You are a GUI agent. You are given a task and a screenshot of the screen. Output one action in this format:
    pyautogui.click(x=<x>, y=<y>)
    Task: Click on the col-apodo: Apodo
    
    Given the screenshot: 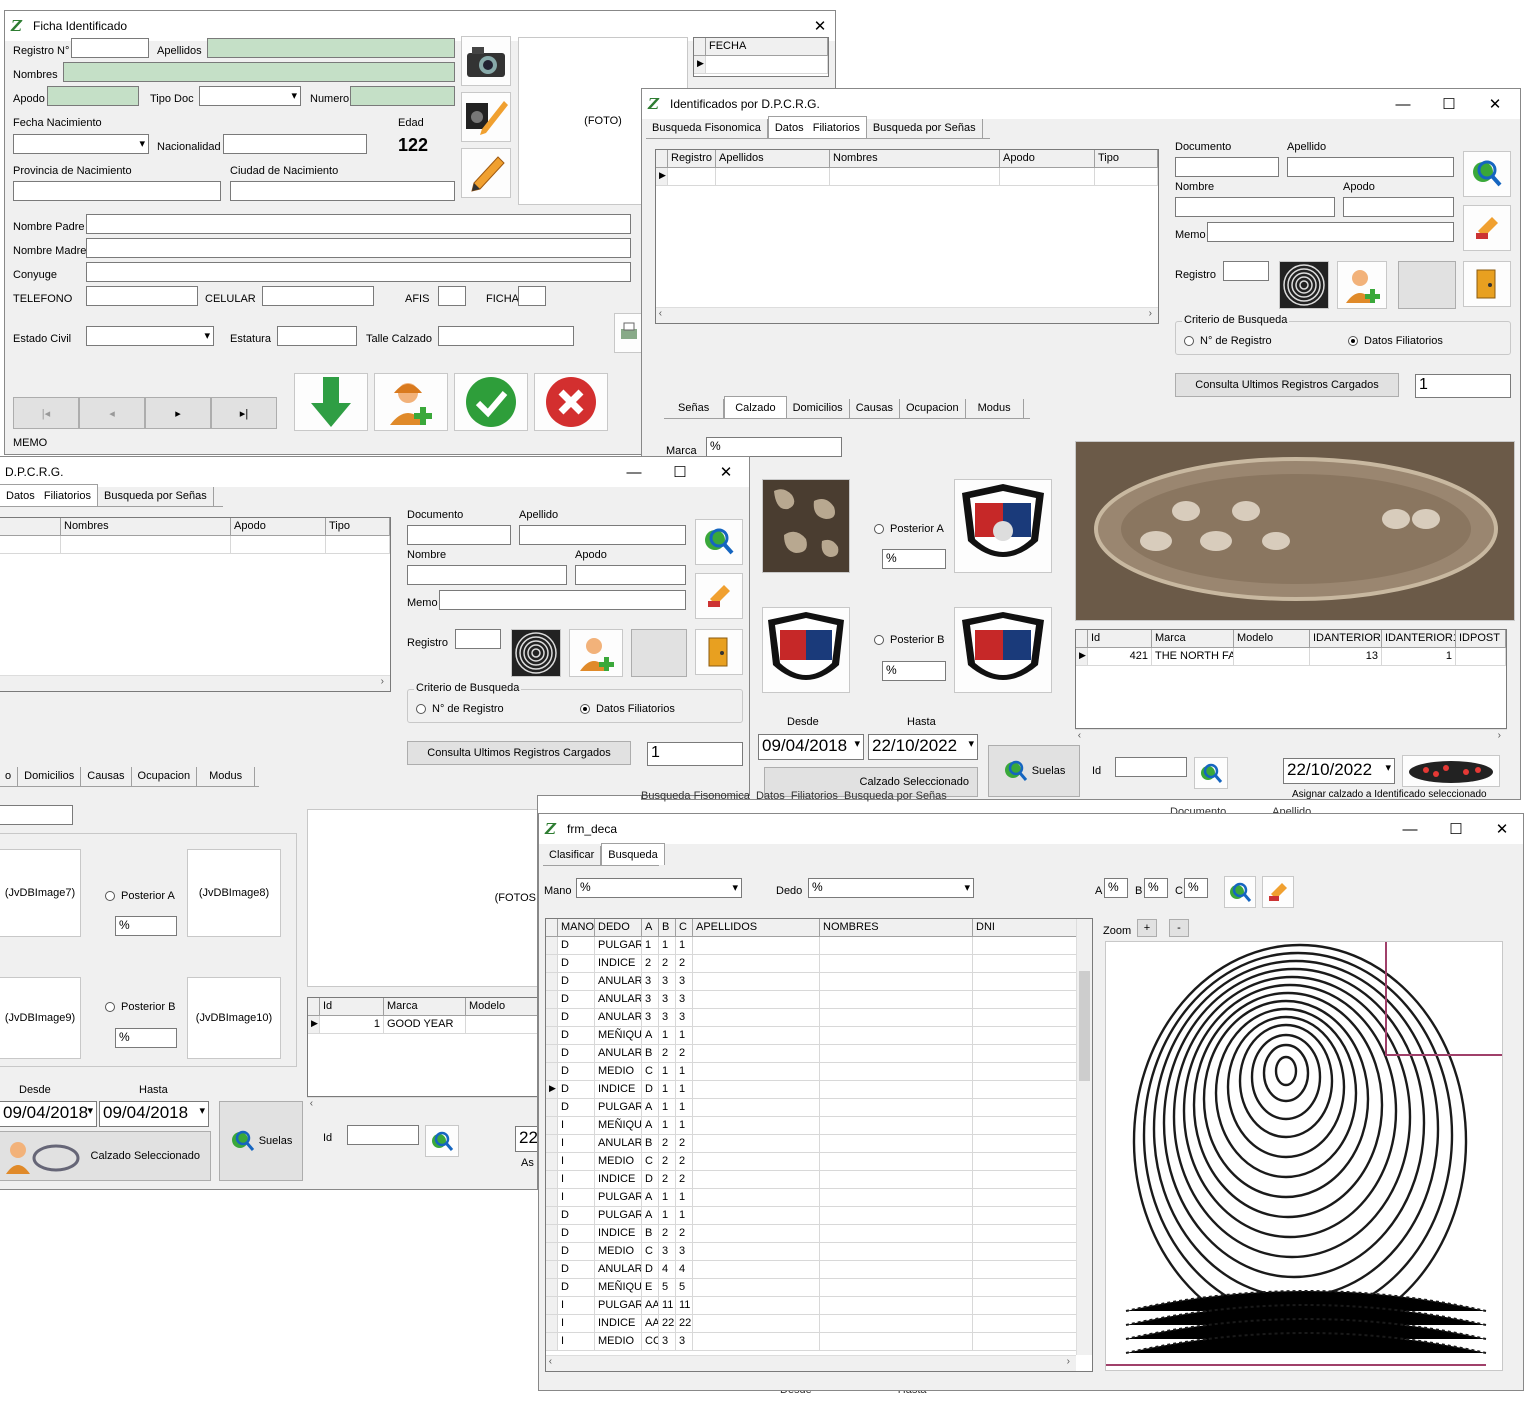 What is the action you would take?
    pyautogui.click(x=278, y=526)
    